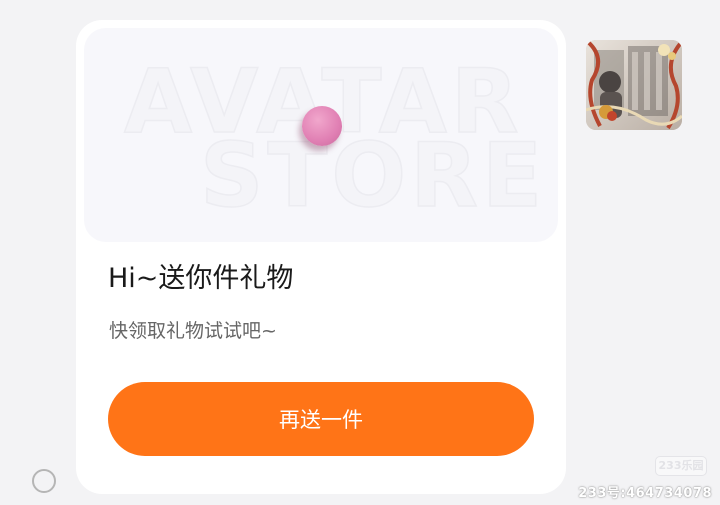 This screenshot has height=505, width=720. Describe the element at coordinates (44, 481) in the screenshot. I see `select-radio` at that location.